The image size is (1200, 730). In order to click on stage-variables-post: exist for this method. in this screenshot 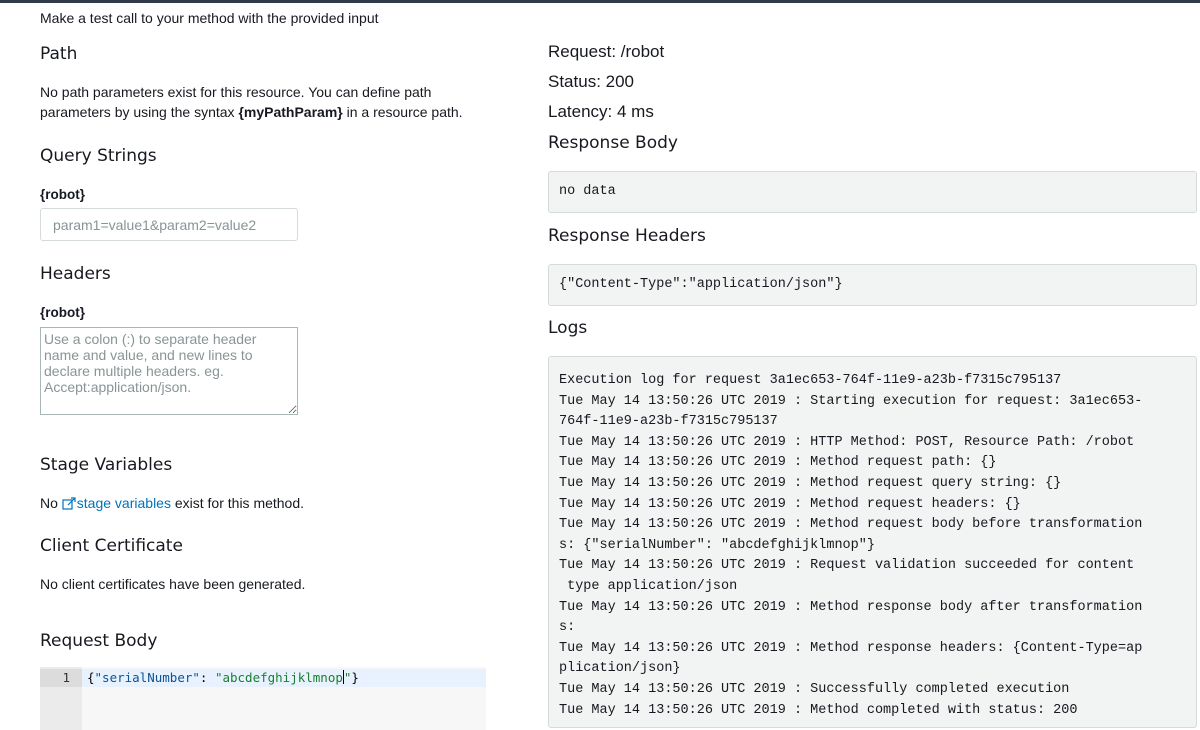, I will do `click(237, 503)`.